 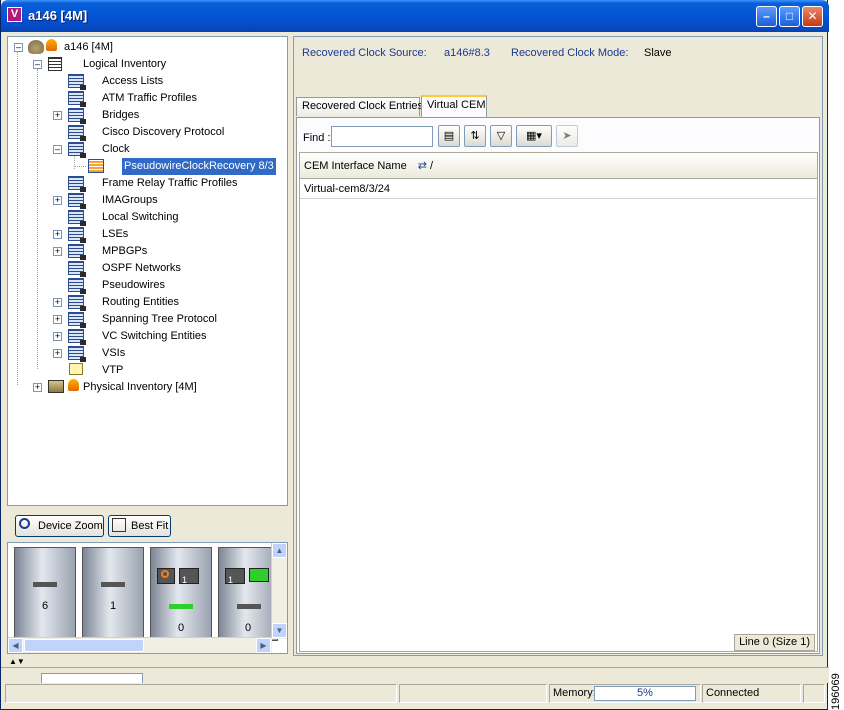 I want to click on device-view: 6 1 1 0 1 0 ▲ ▼ ◀ ▶, so click(x=147, y=598).